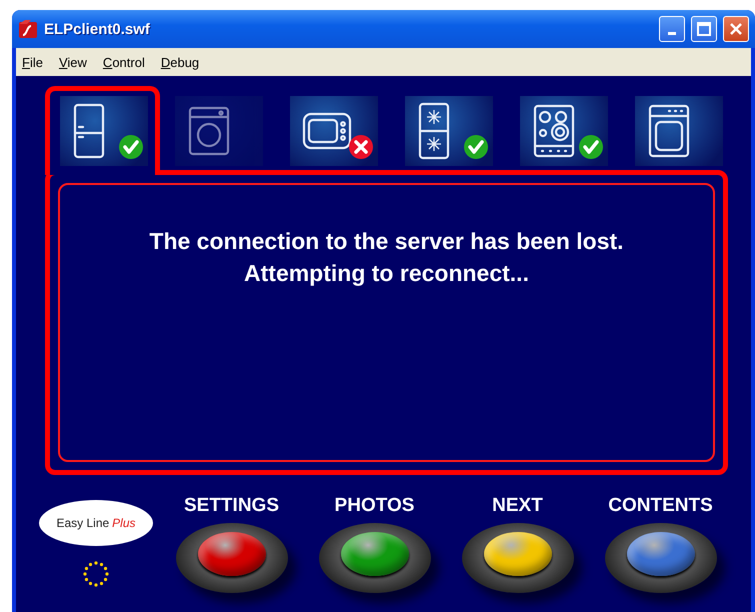  What do you see at coordinates (96, 523) in the screenshot?
I see `logo: Easy Line Plus` at bounding box center [96, 523].